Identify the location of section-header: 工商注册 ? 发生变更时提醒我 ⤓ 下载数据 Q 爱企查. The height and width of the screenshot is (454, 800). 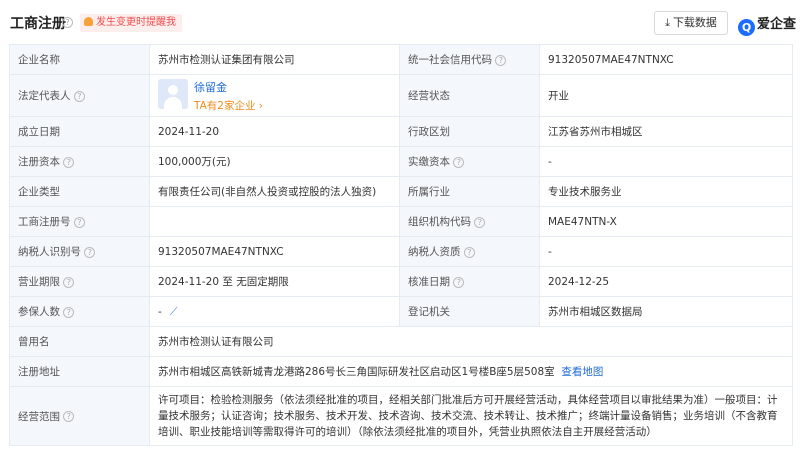
(400, 22).